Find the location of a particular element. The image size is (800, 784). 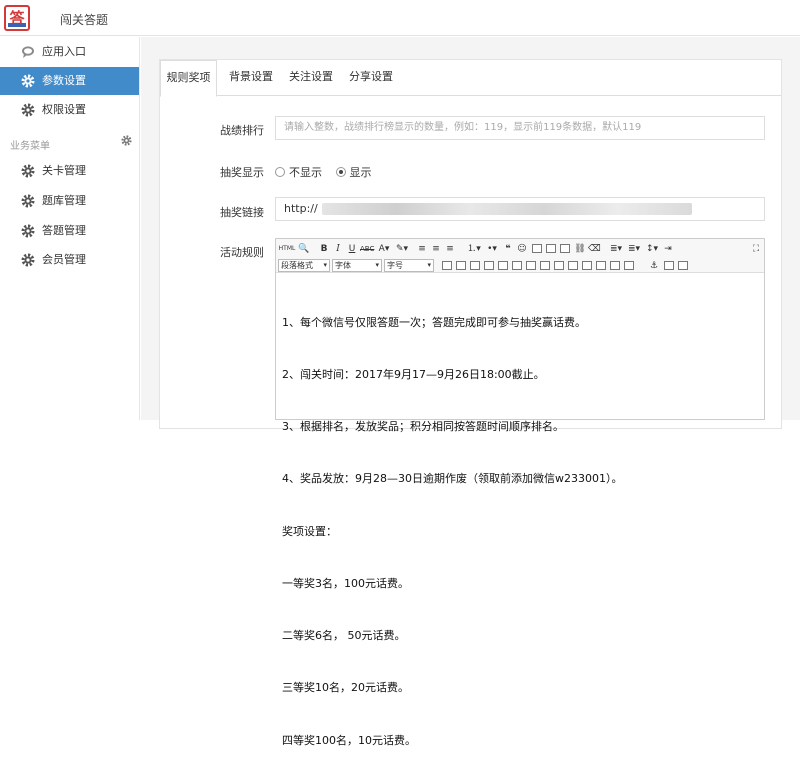

search-icon: 🔍 is located at coordinates (304, 249).